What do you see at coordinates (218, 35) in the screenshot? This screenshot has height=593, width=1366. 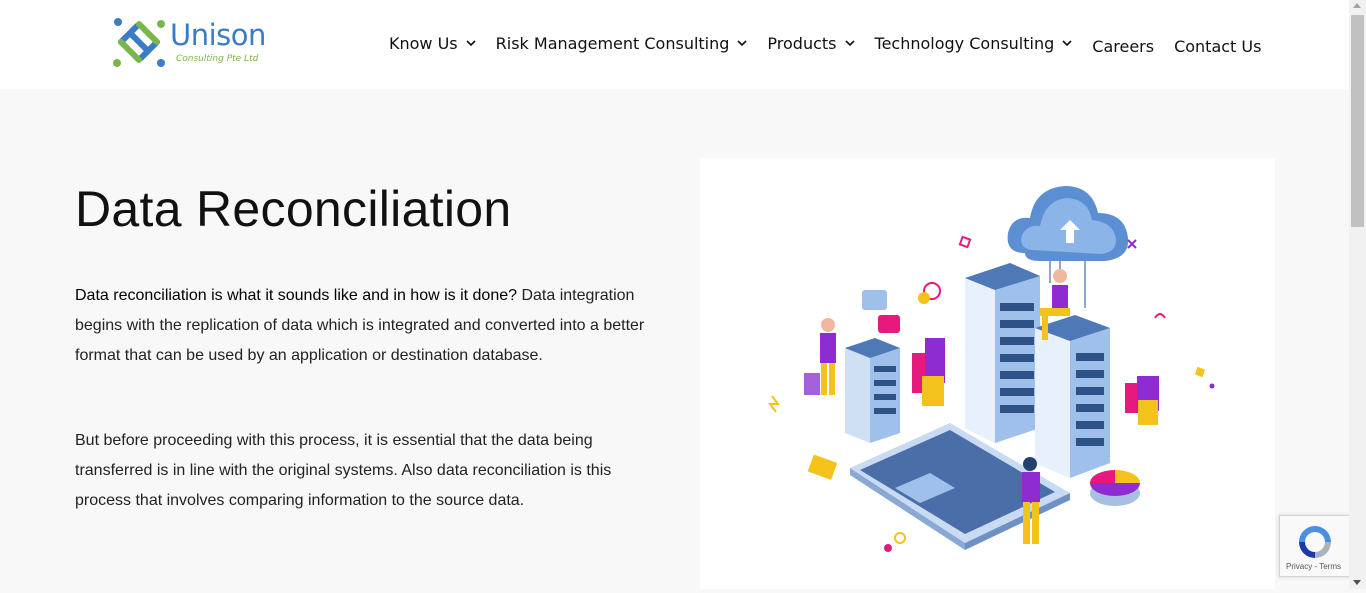 I see `brand-name: Unison` at bounding box center [218, 35].